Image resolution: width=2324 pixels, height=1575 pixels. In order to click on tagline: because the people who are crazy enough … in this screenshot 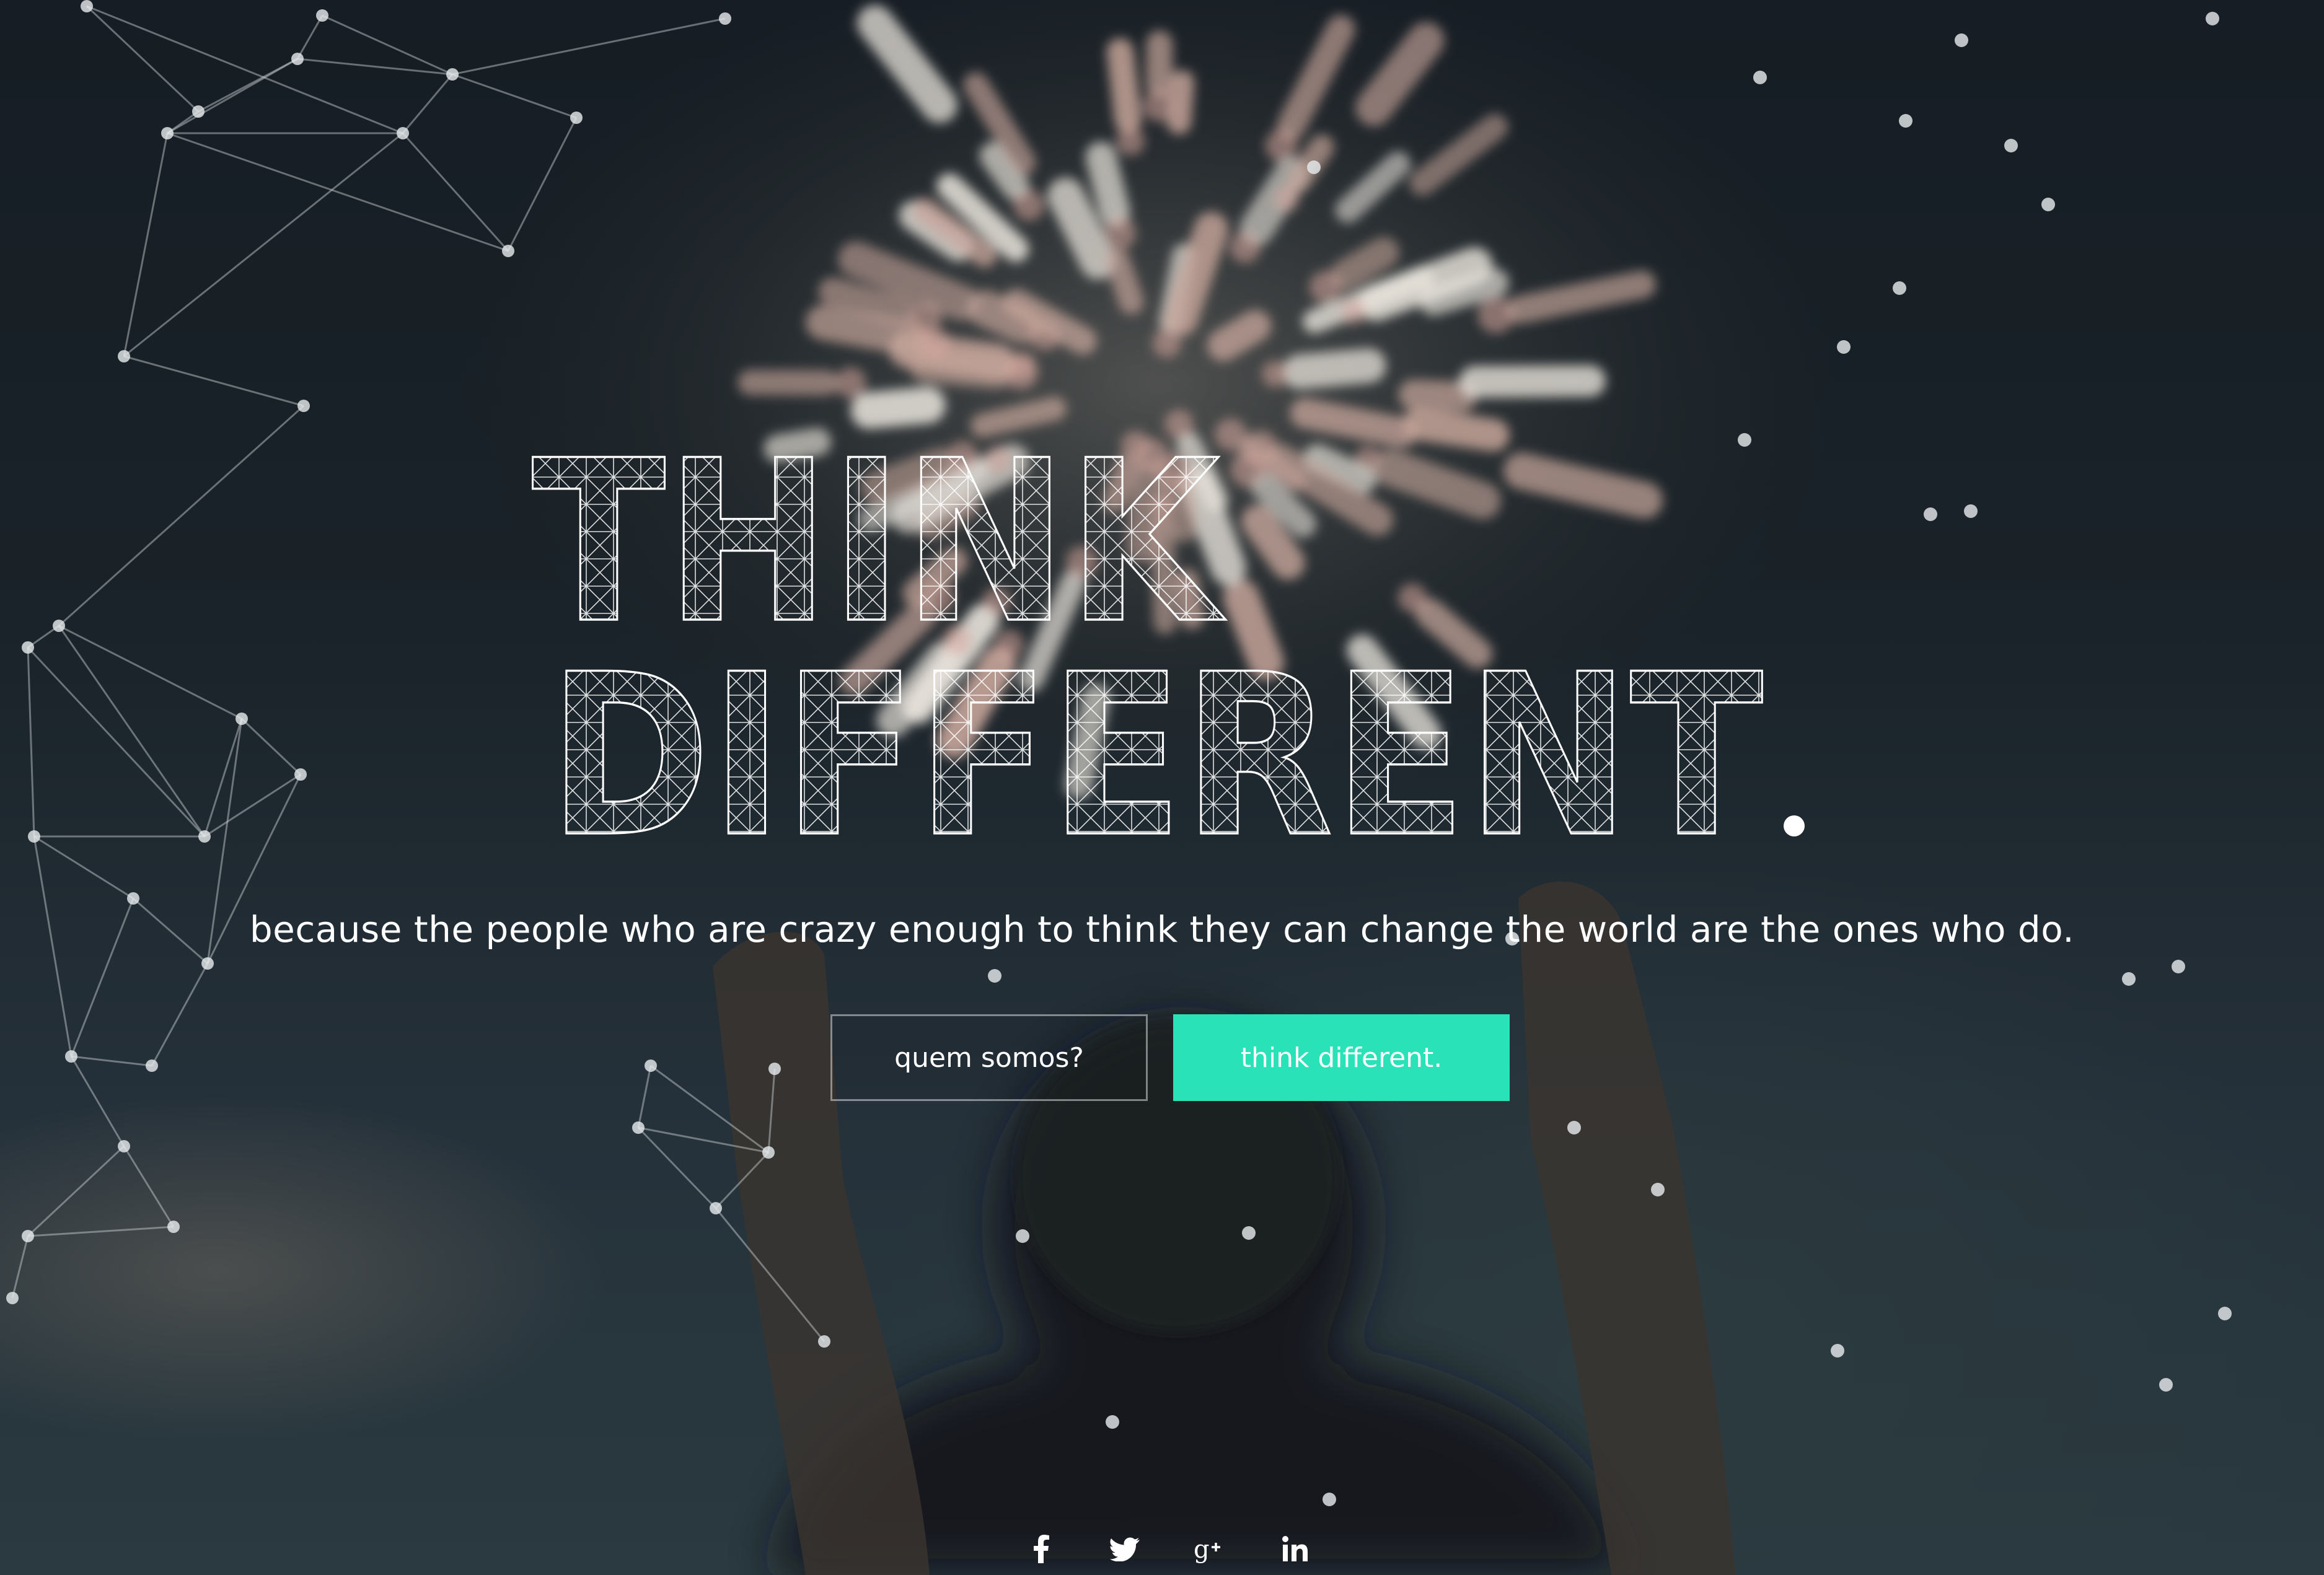, I will do `click(1162, 929)`.